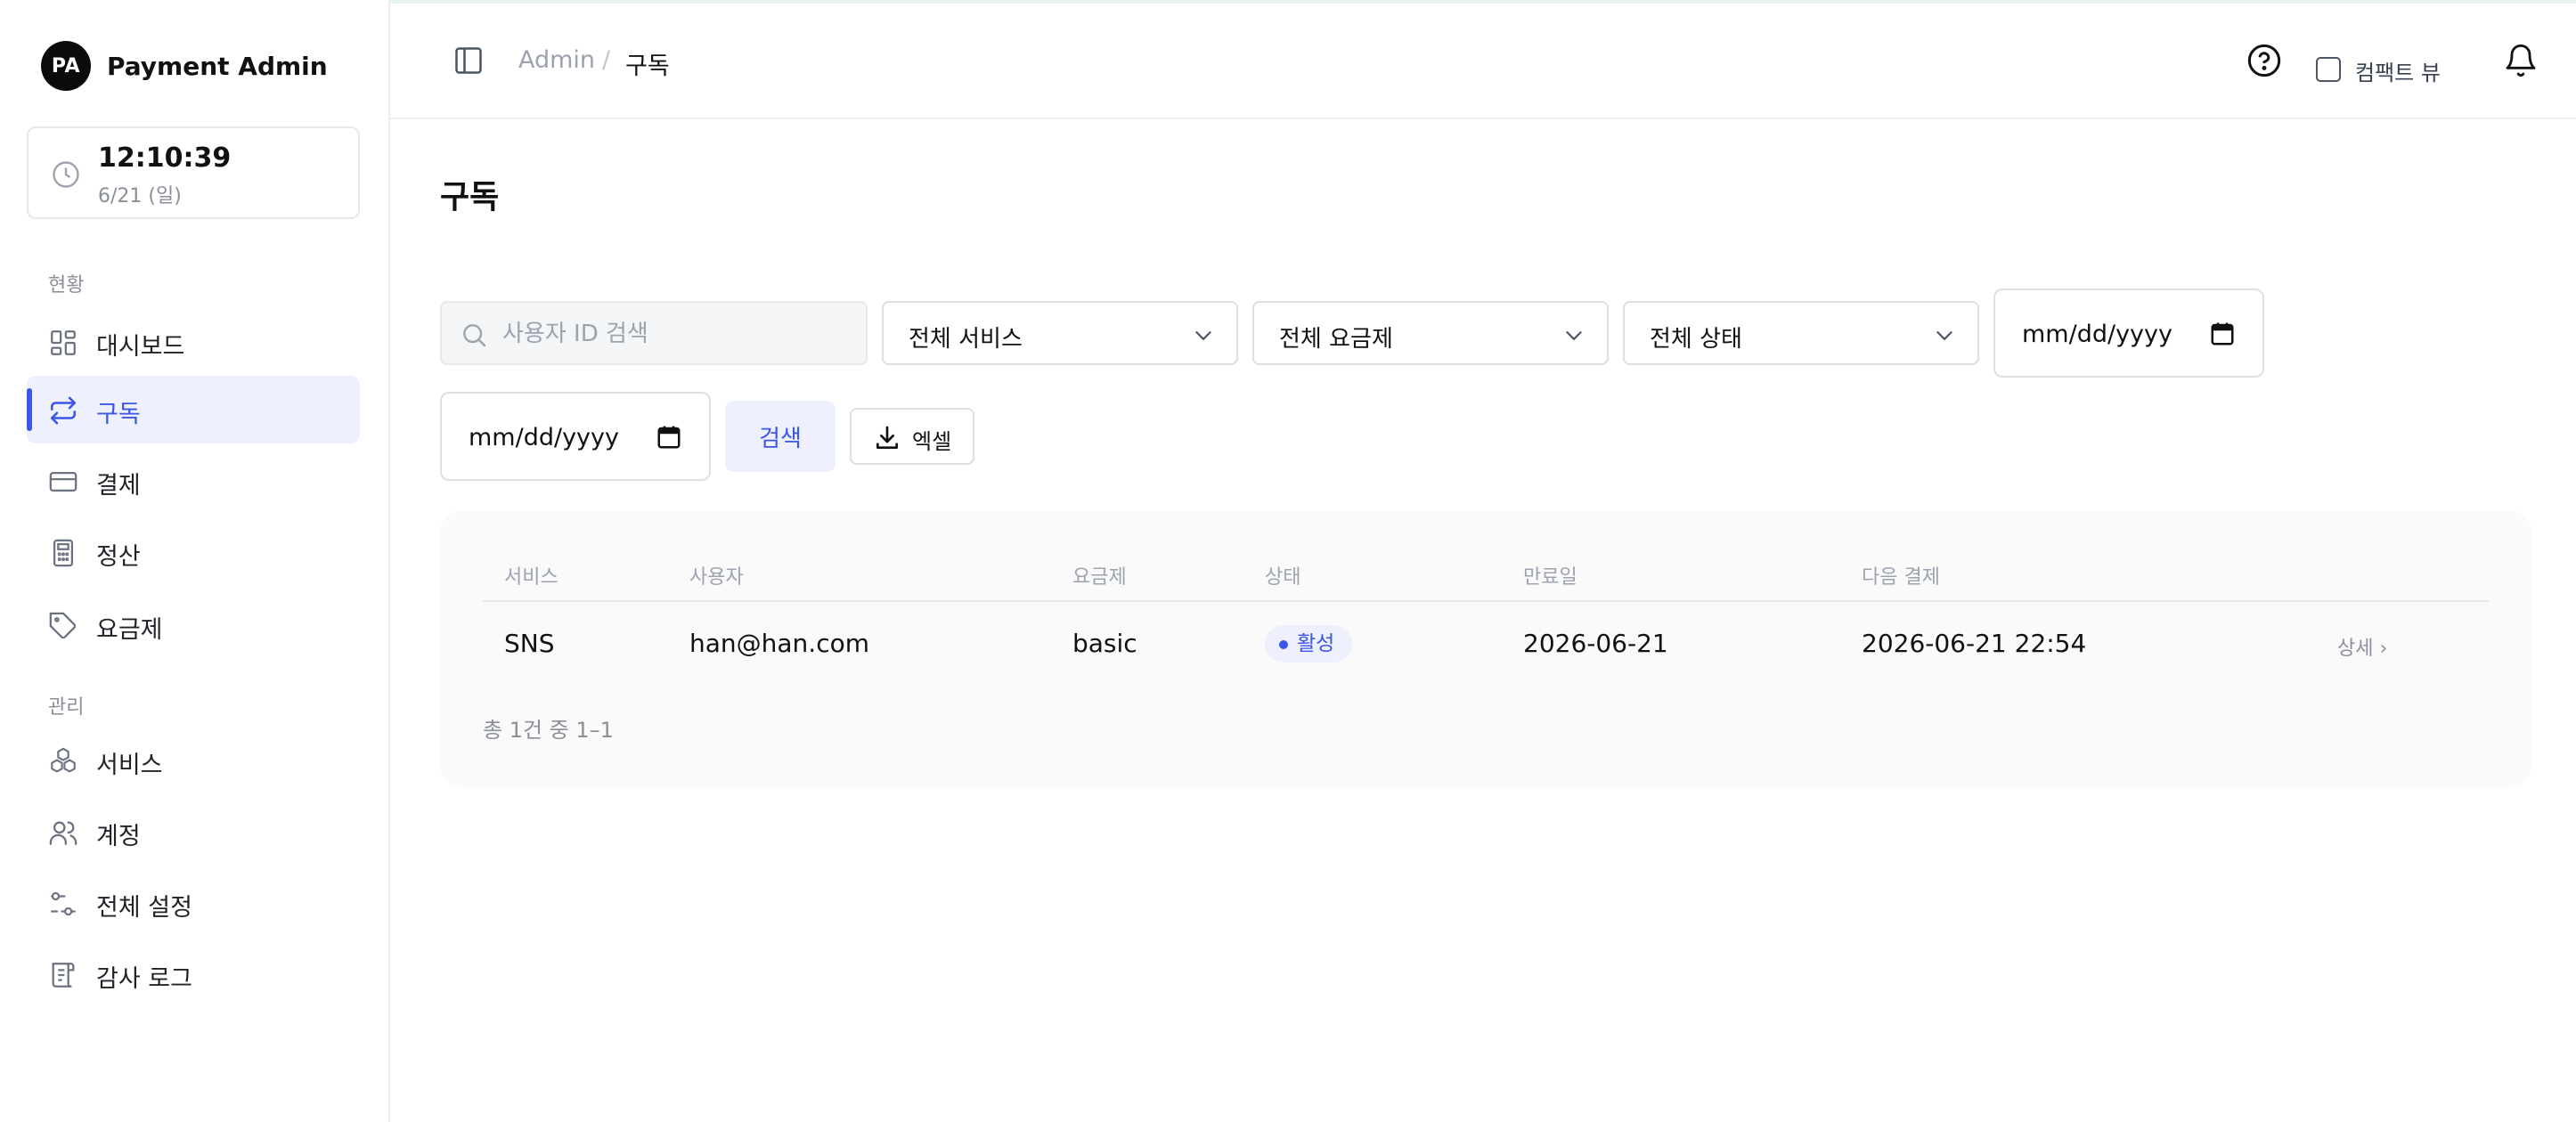 Image resolution: width=2576 pixels, height=1122 pixels. I want to click on column-header-expiry: 만료일, so click(1550, 575).